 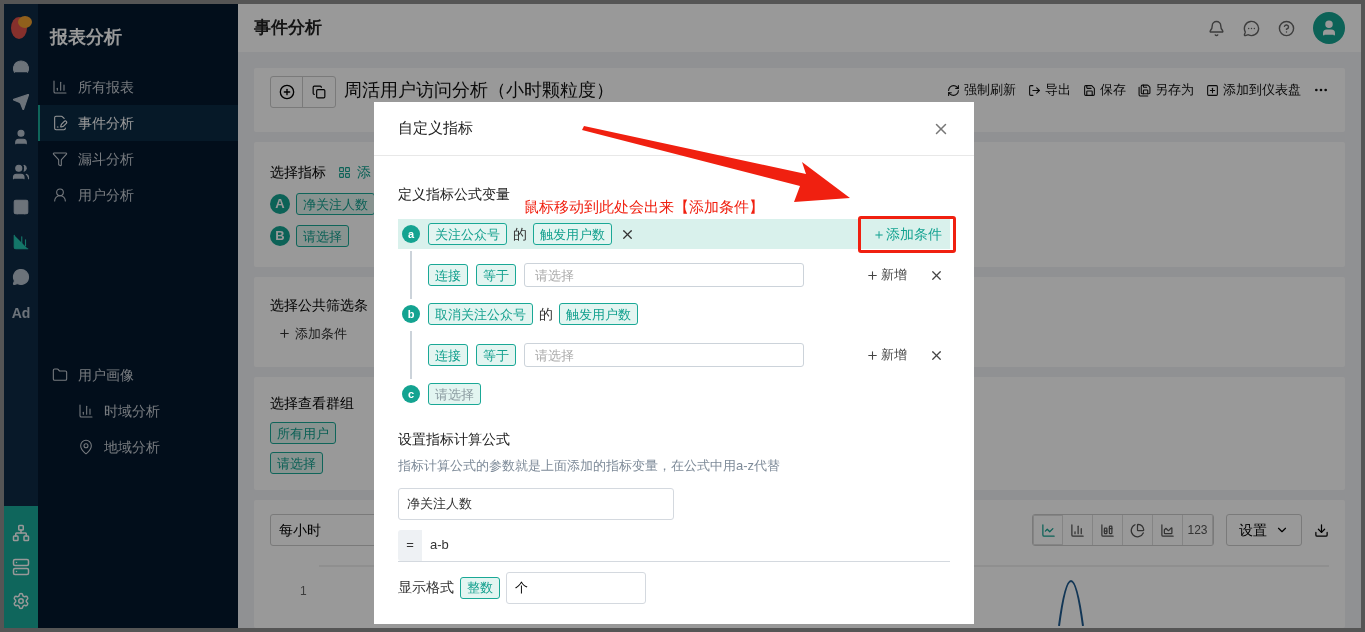 I want to click on field-label: 显示格式, so click(x=426, y=587).